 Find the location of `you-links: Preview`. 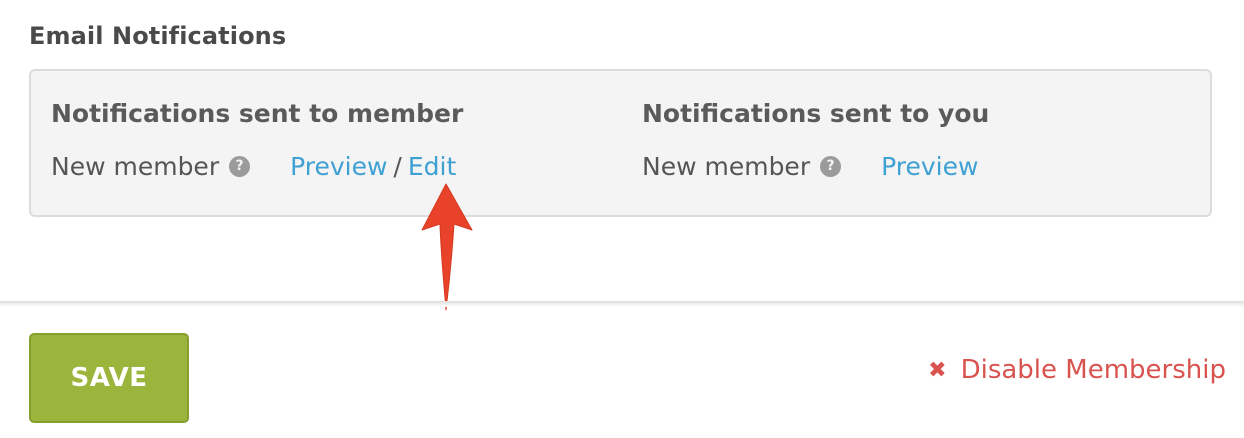

you-links: Preview is located at coordinates (929, 166).